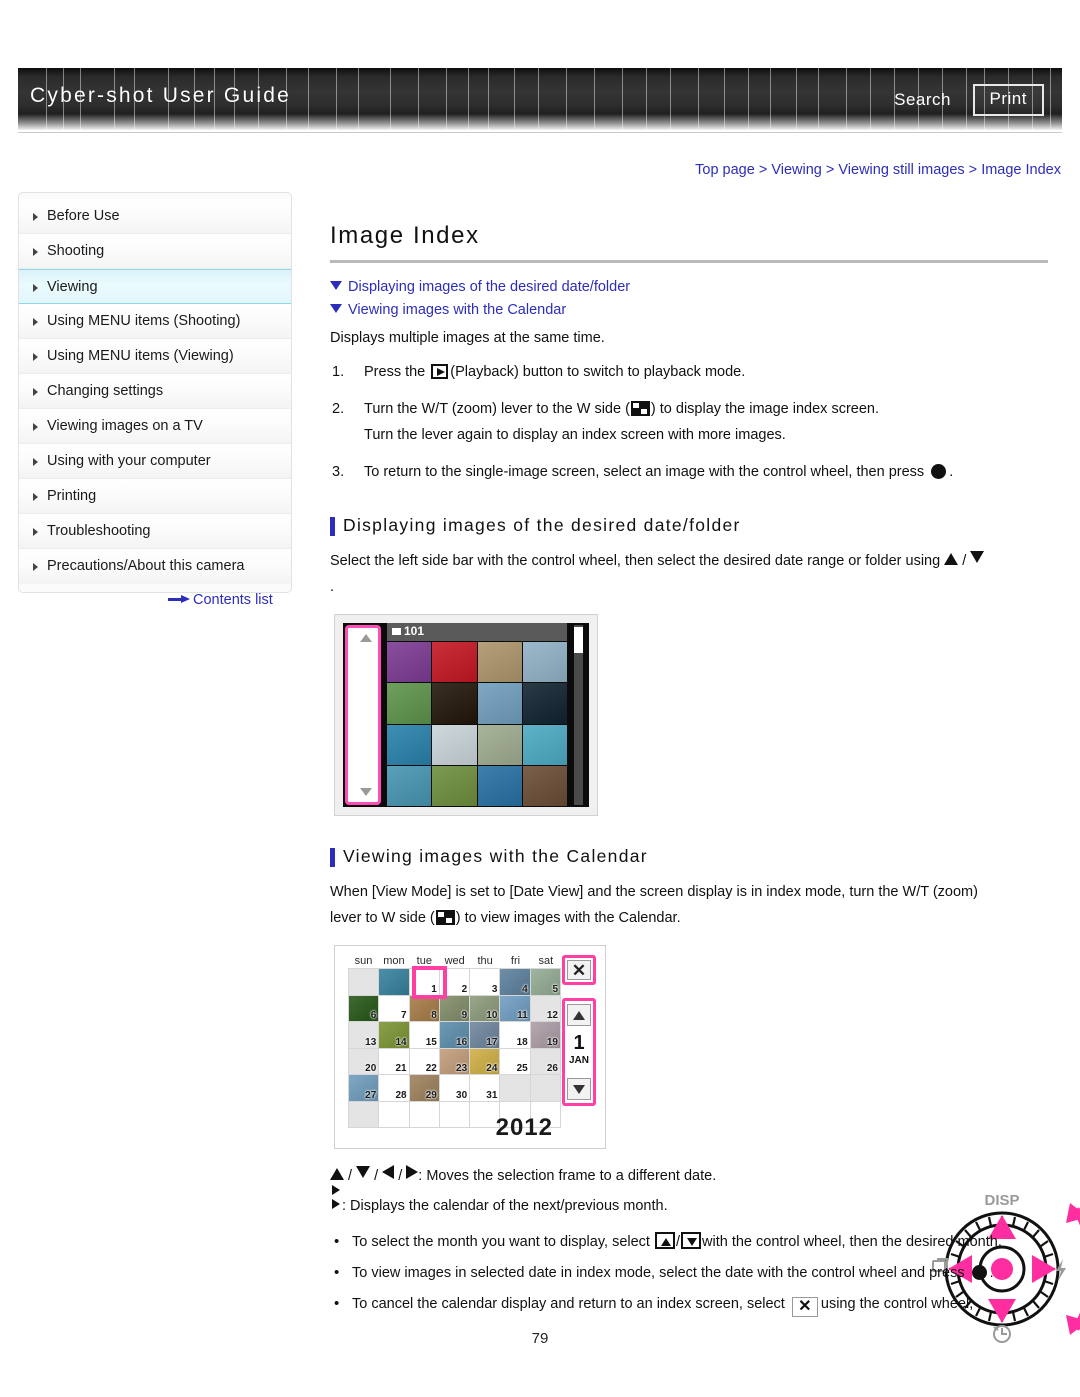 This screenshot has width=1080, height=1397. Describe the element at coordinates (454, 962) in the screenshot. I see `calendar-weekday-header: sun mon tue wed thu fri sat` at that location.